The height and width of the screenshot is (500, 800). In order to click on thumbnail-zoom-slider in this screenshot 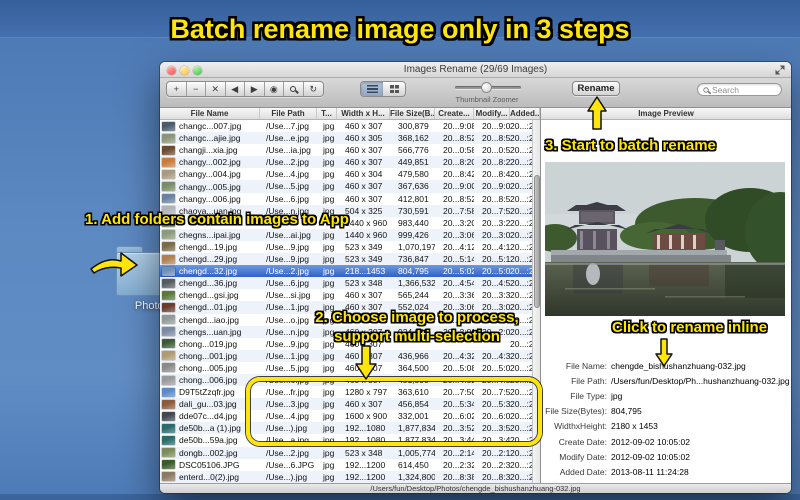, I will do `click(488, 87)`.